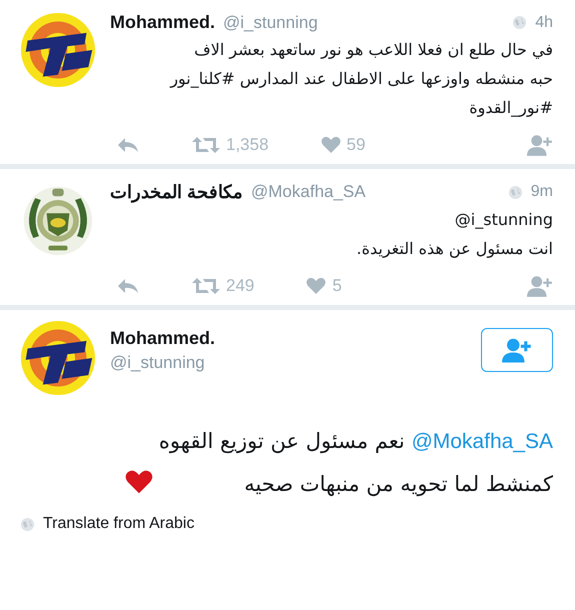  What do you see at coordinates (308, 192) in the screenshot?
I see `user-handle: @Mokafha_SA` at bounding box center [308, 192].